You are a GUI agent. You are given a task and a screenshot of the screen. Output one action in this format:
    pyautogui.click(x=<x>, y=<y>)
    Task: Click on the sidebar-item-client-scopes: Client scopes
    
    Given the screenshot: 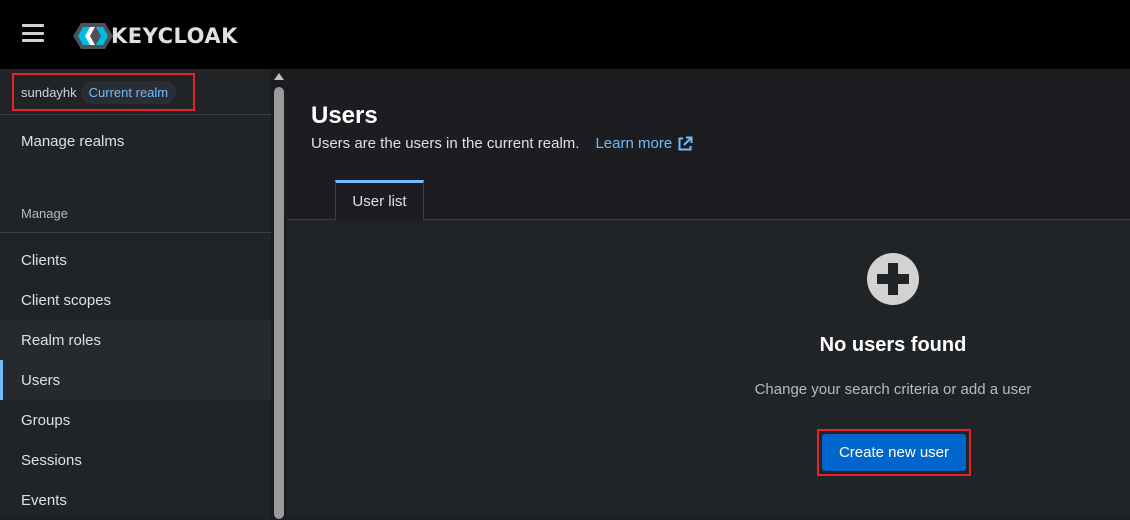 What is the action you would take?
    pyautogui.click(x=135, y=300)
    